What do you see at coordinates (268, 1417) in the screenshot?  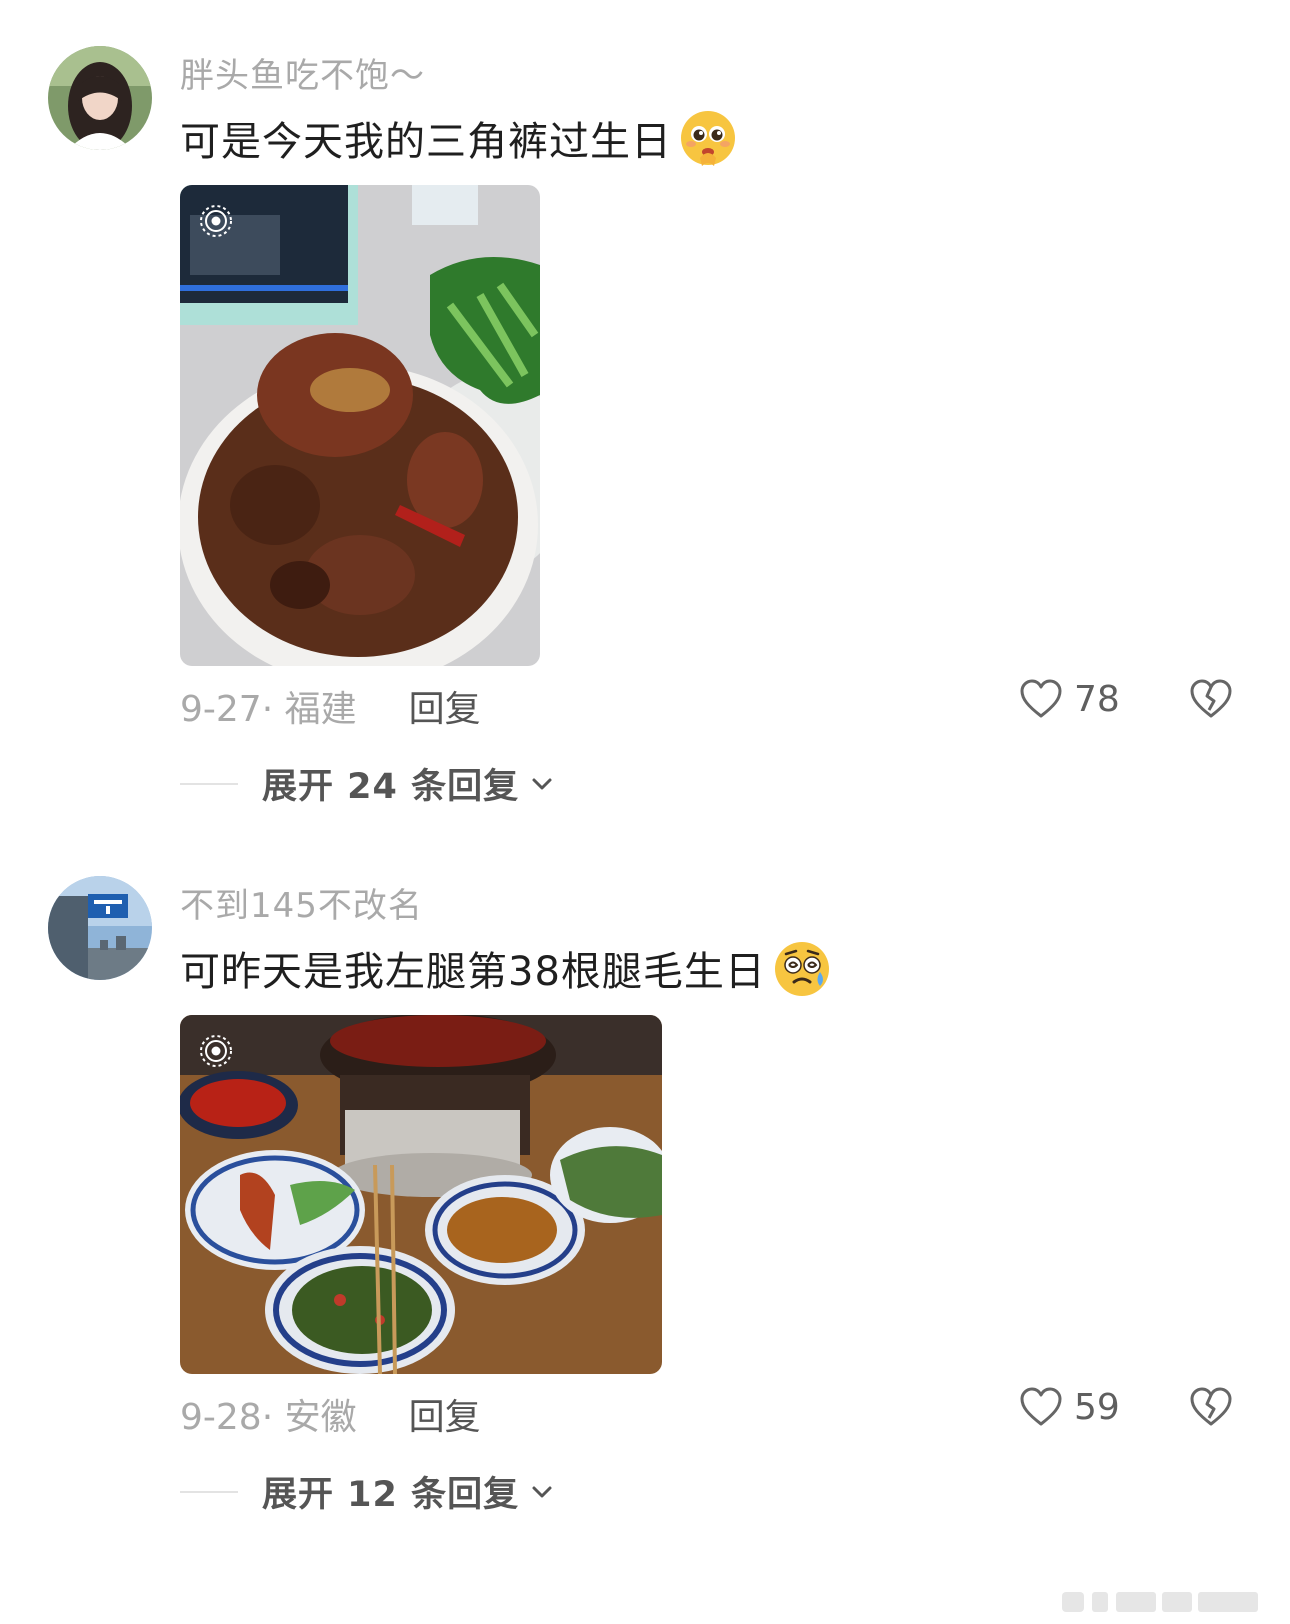 I see `date-location: 9-28· 安徽` at bounding box center [268, 1417].